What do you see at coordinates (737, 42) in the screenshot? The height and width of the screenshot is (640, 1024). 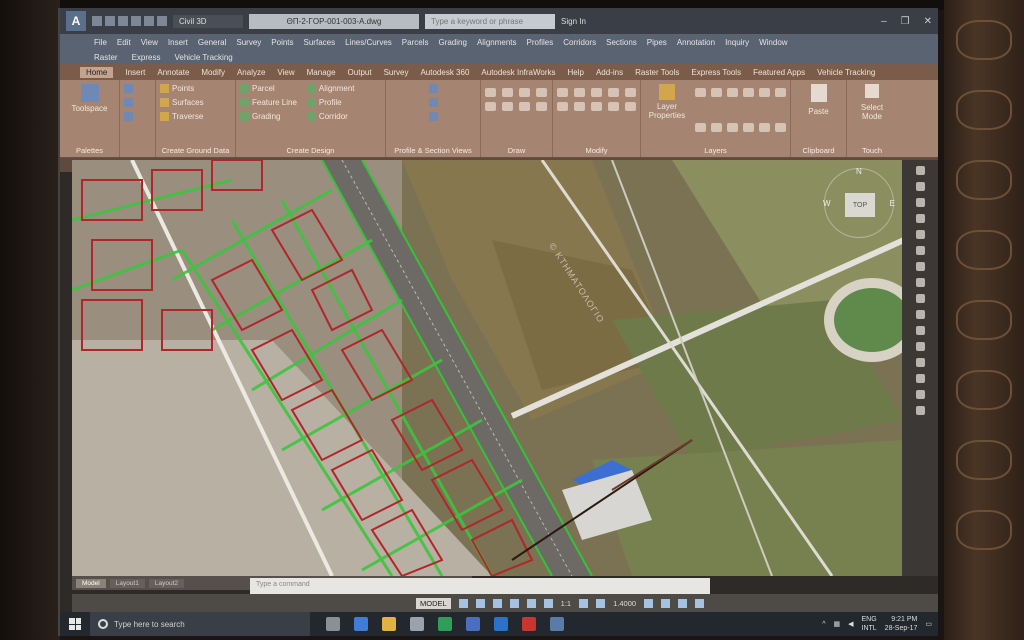 I see `menu-item: Inquiry` at bounding box center [737, 42].